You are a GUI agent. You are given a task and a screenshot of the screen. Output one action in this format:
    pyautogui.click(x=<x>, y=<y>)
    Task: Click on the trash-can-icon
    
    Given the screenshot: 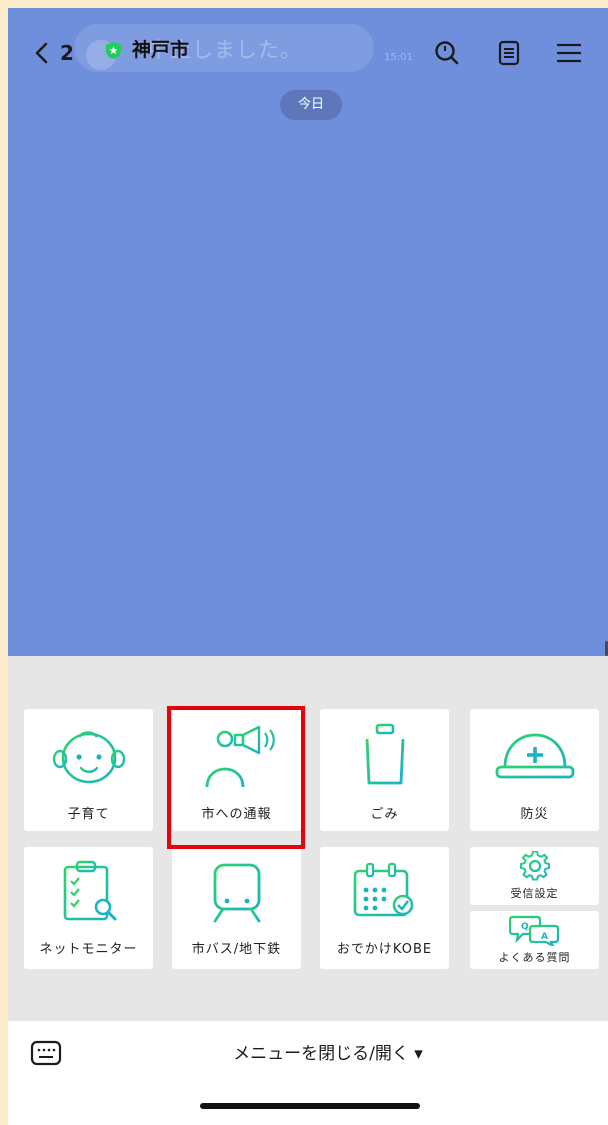 What is the action you would take?
    pyautogui.click(x=384, y=754)
    